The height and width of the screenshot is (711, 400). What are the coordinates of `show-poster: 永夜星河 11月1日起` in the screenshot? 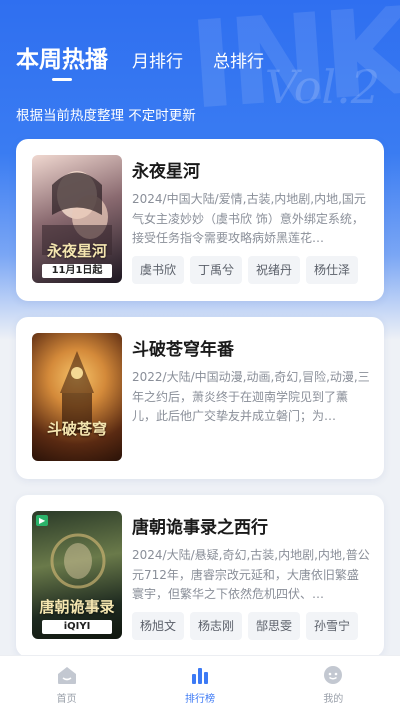 It's located at (77, 219).